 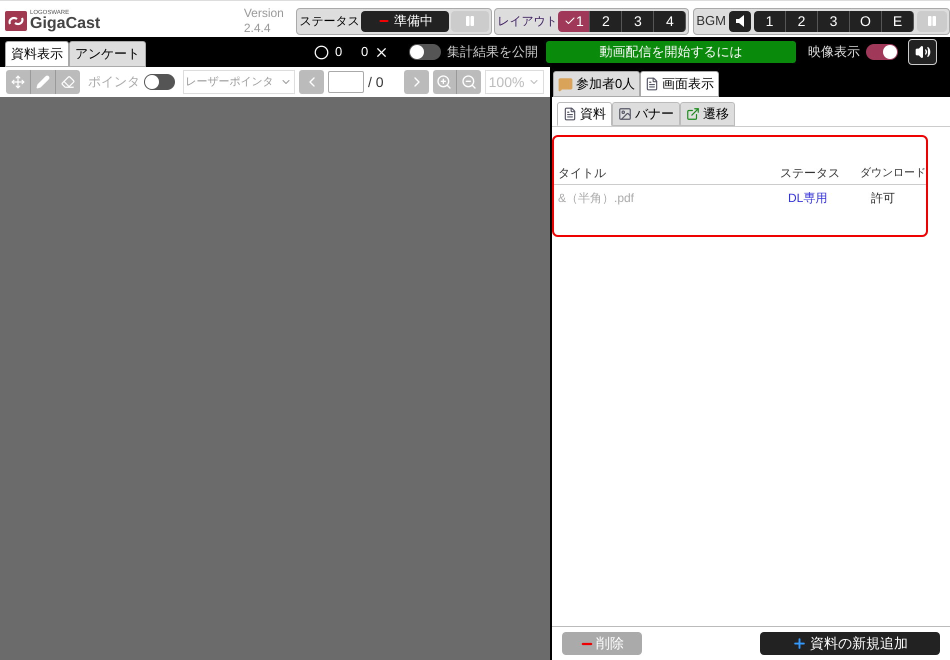 I want to click on volume-button, so click(x=923, y=52).